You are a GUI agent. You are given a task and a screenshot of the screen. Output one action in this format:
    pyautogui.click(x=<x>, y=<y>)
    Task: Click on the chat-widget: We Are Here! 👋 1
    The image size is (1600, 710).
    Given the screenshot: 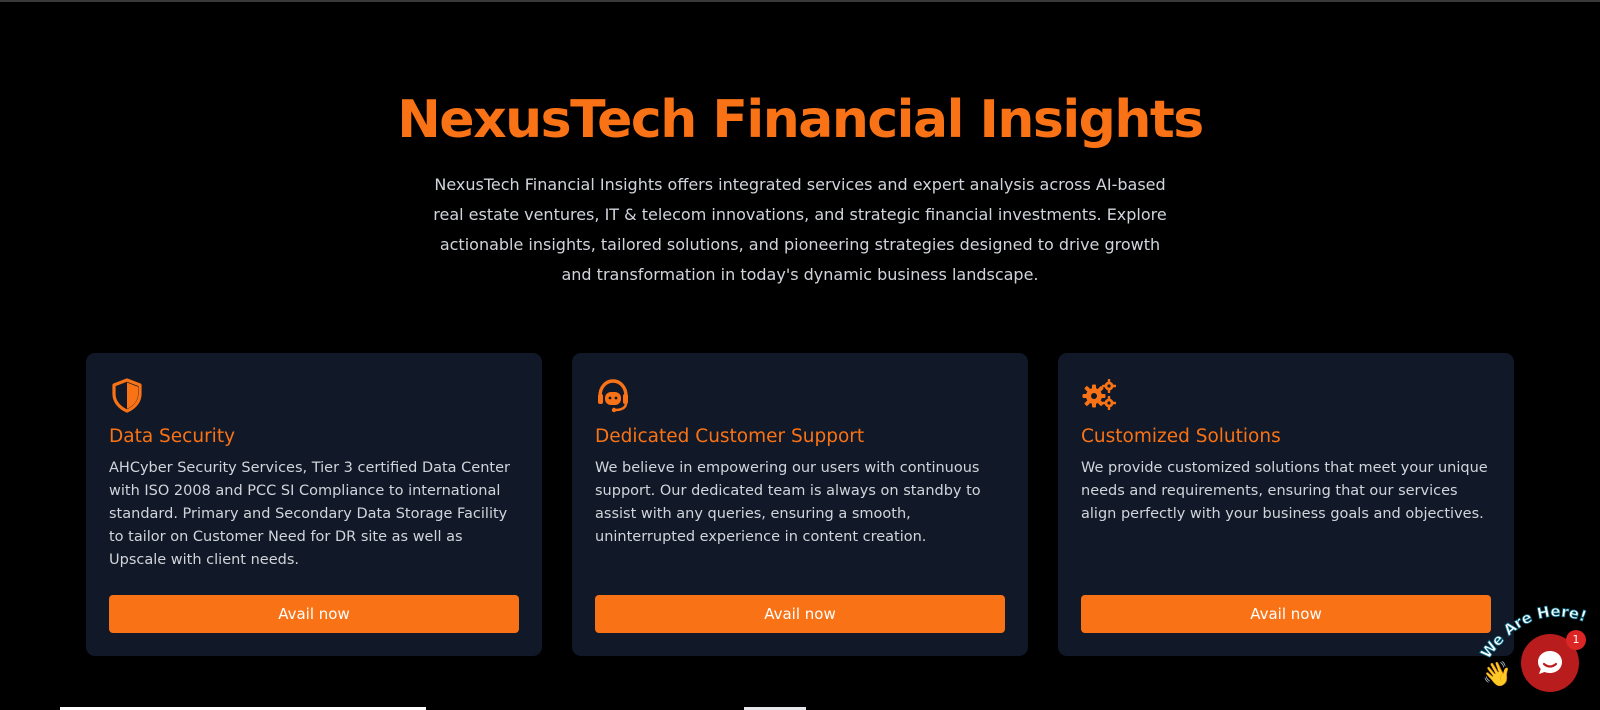 What is the action you would take?
    pyautogui.click(x=1538, y=654)
    